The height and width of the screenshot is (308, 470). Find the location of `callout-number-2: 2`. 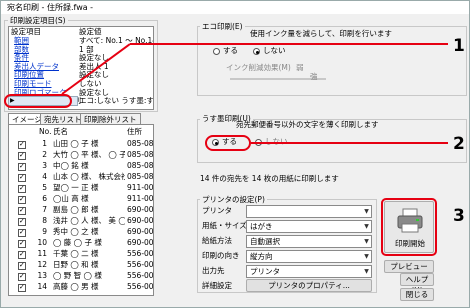

callout-number-2: 2 is located at coordinates (459, 144).